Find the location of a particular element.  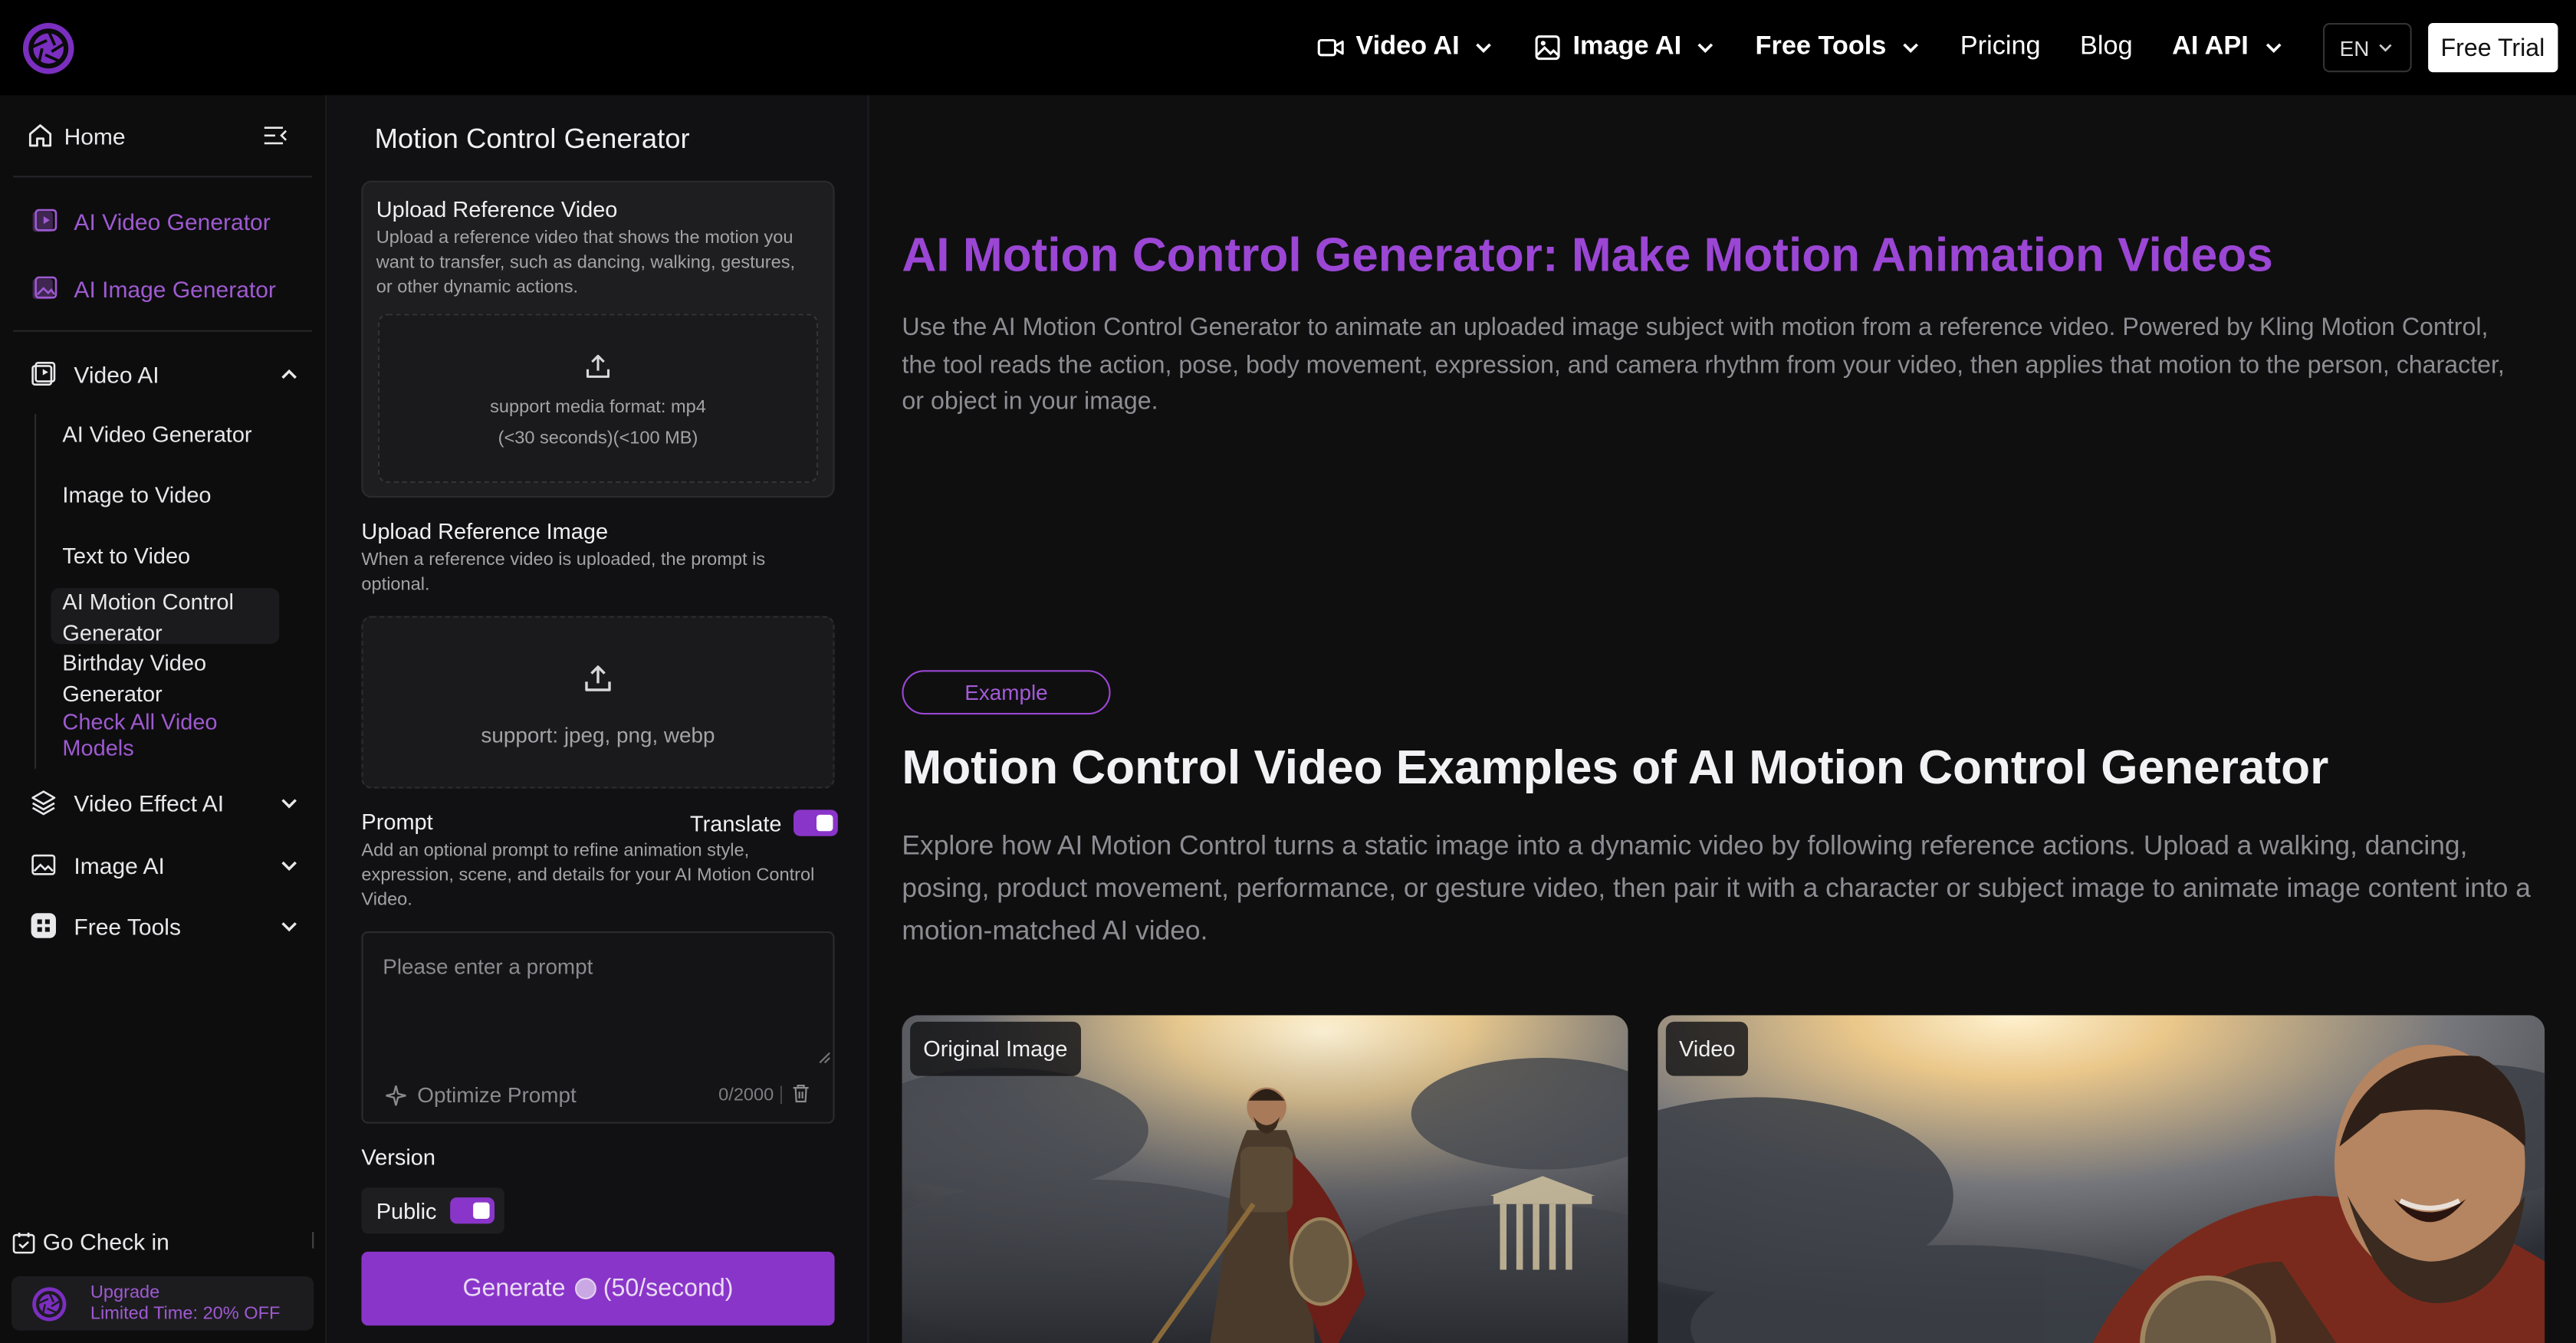

sidebar-subitem-ai-video-generator: AI Video Generator is located at coordinates (169, 435).